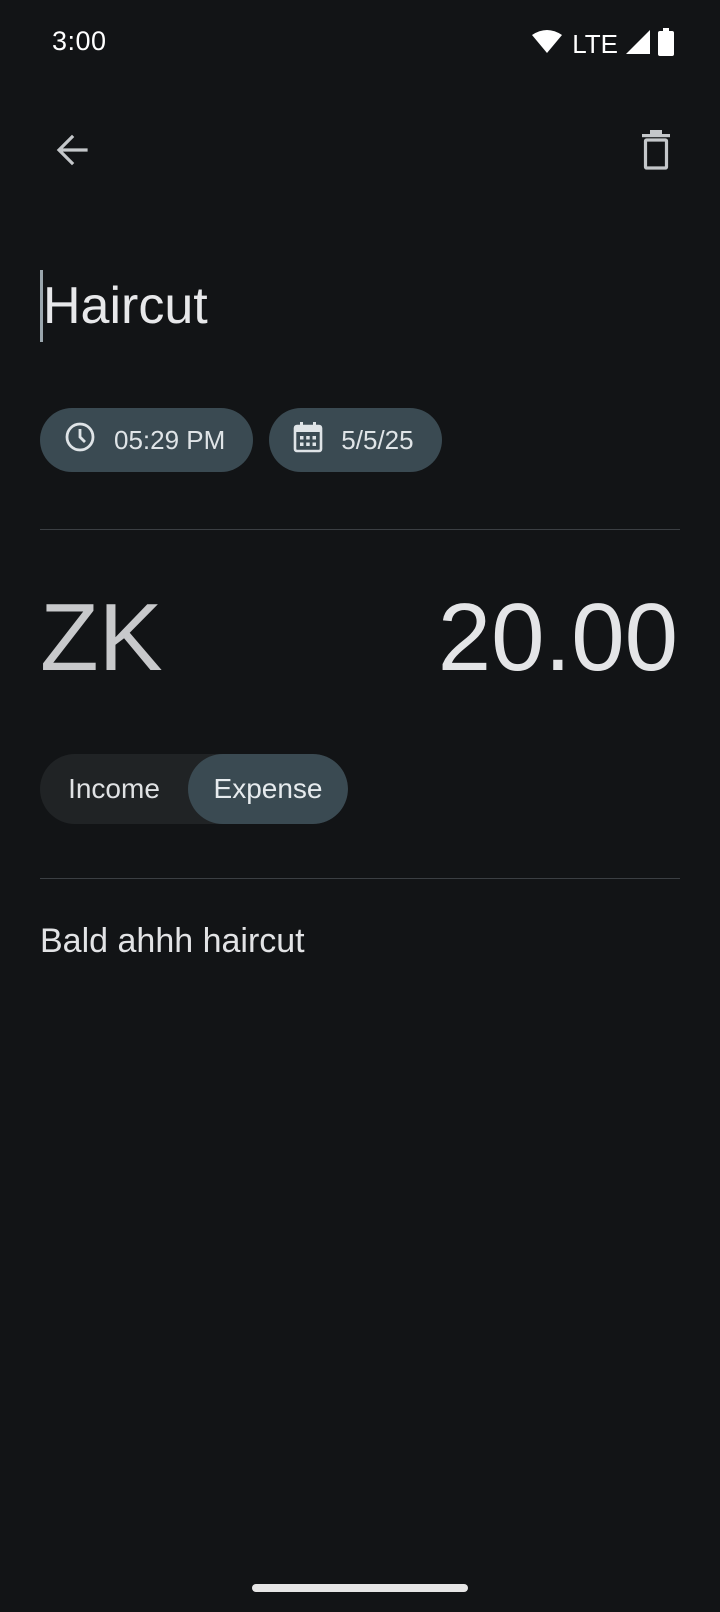 This screenshot has width=720, height=1612. Describe the element at coordinates (101, 638) in the screenshot. I see `currency-selector: ZK` at that location.